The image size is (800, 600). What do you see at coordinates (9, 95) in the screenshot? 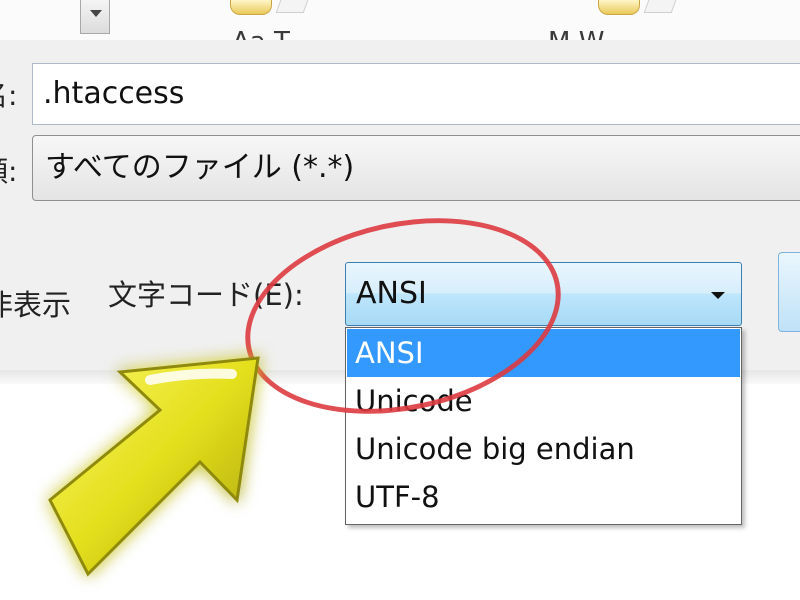
I see `filename-label: 名:` at bounding box center [9, 95].